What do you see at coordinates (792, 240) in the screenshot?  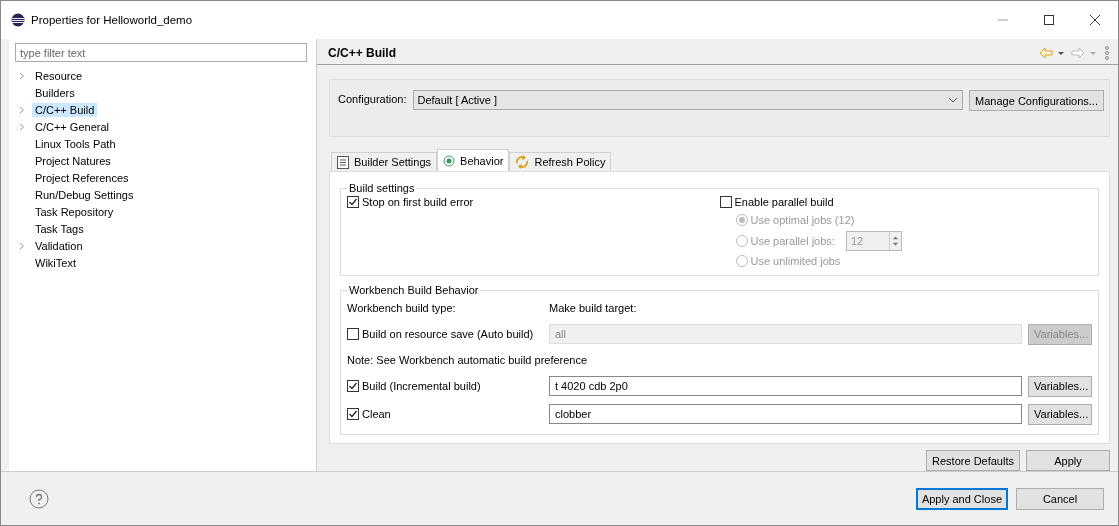 I see `radio-label: Use parallel jobs:` at bounding box center [792, 240].